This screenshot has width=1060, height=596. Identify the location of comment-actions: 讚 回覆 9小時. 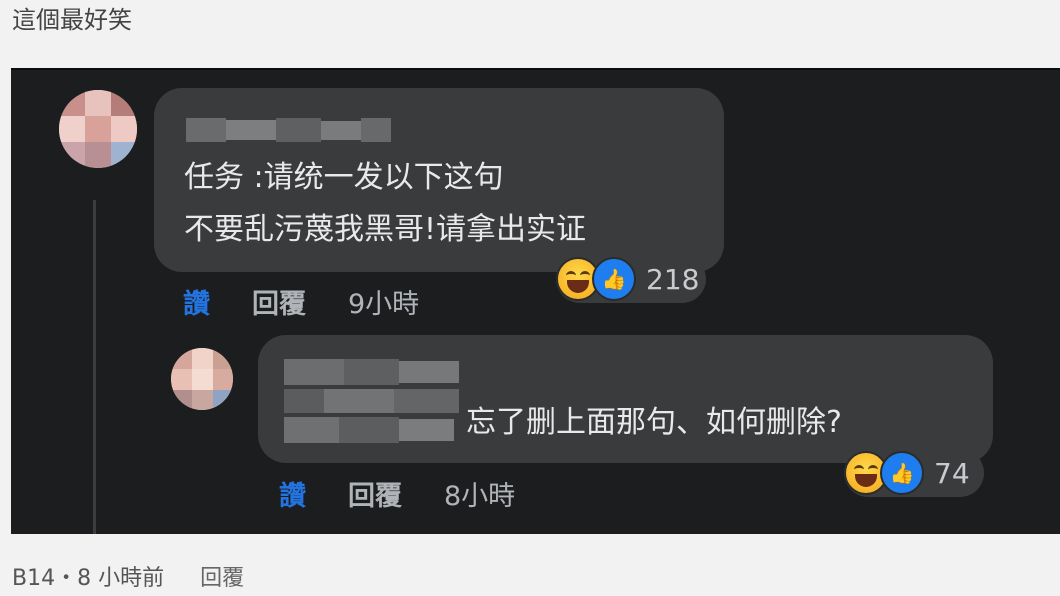
(301, 301).